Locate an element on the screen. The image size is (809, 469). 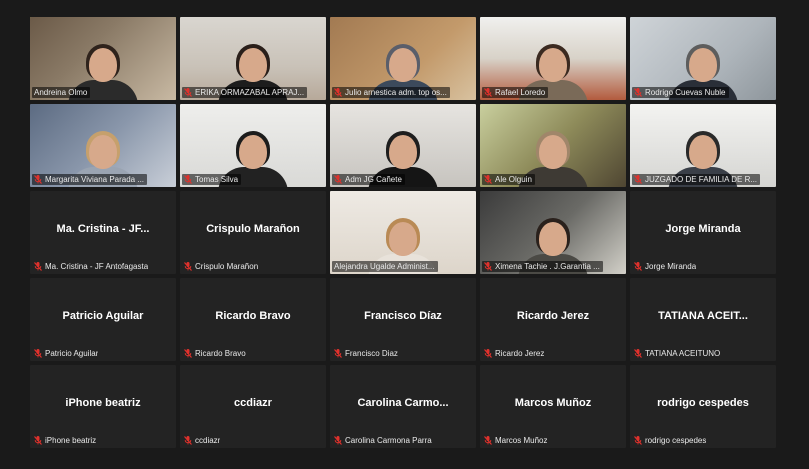
participant-display-name: Ricardo Jerez is located at coordinates (553, 316).